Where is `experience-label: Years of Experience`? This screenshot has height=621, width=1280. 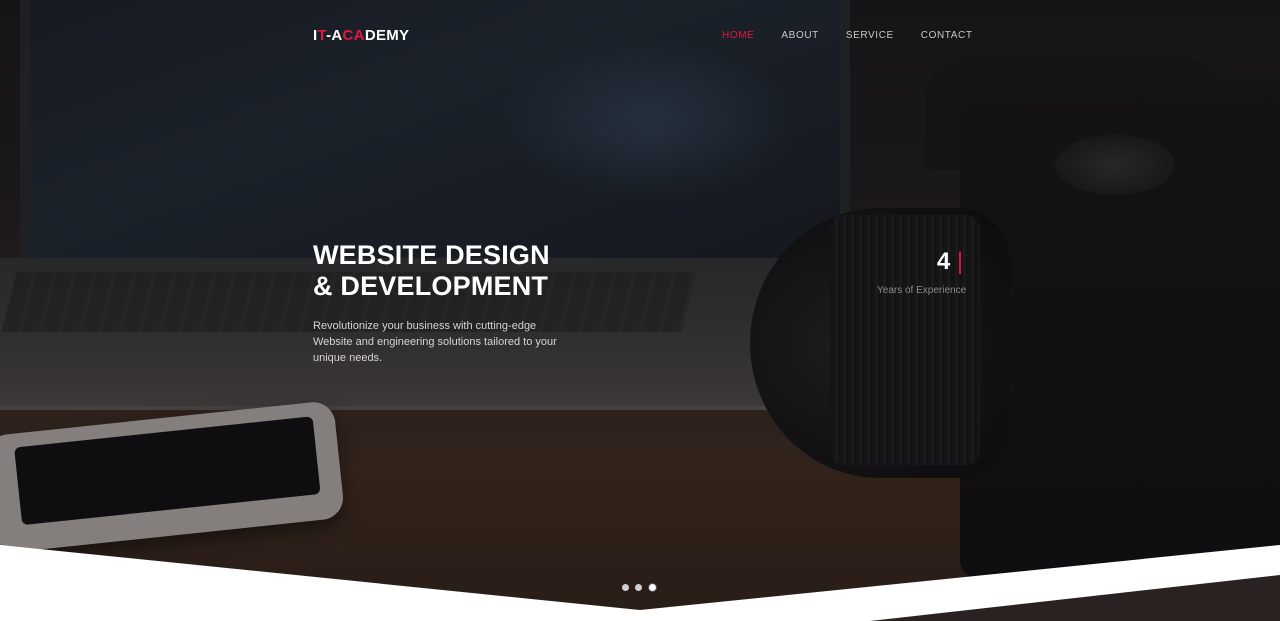
experience-label: Years of Experience is located at coordinates (922, 290).